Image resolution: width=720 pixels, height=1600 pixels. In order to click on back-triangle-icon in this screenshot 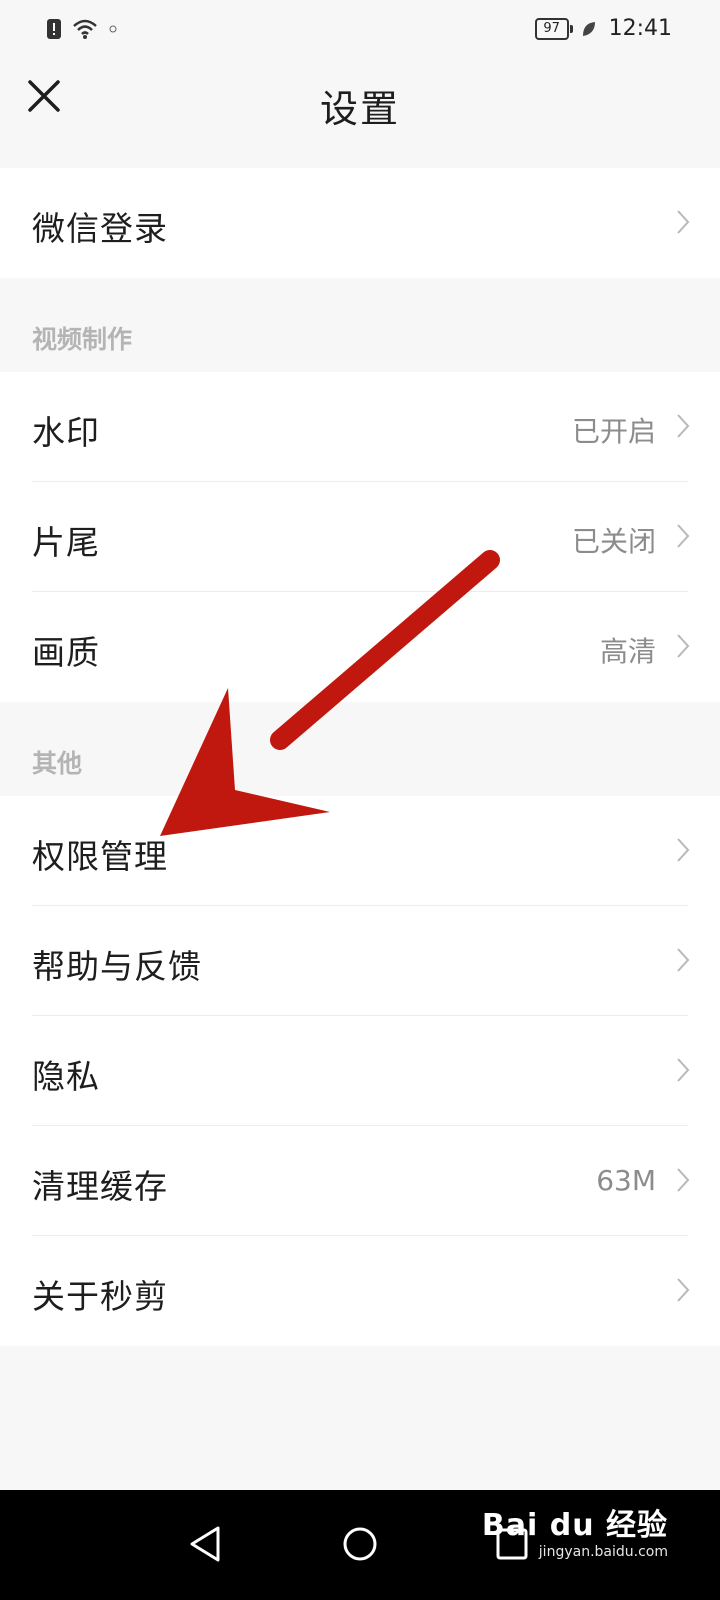, I will do `click(205, 1544)`.